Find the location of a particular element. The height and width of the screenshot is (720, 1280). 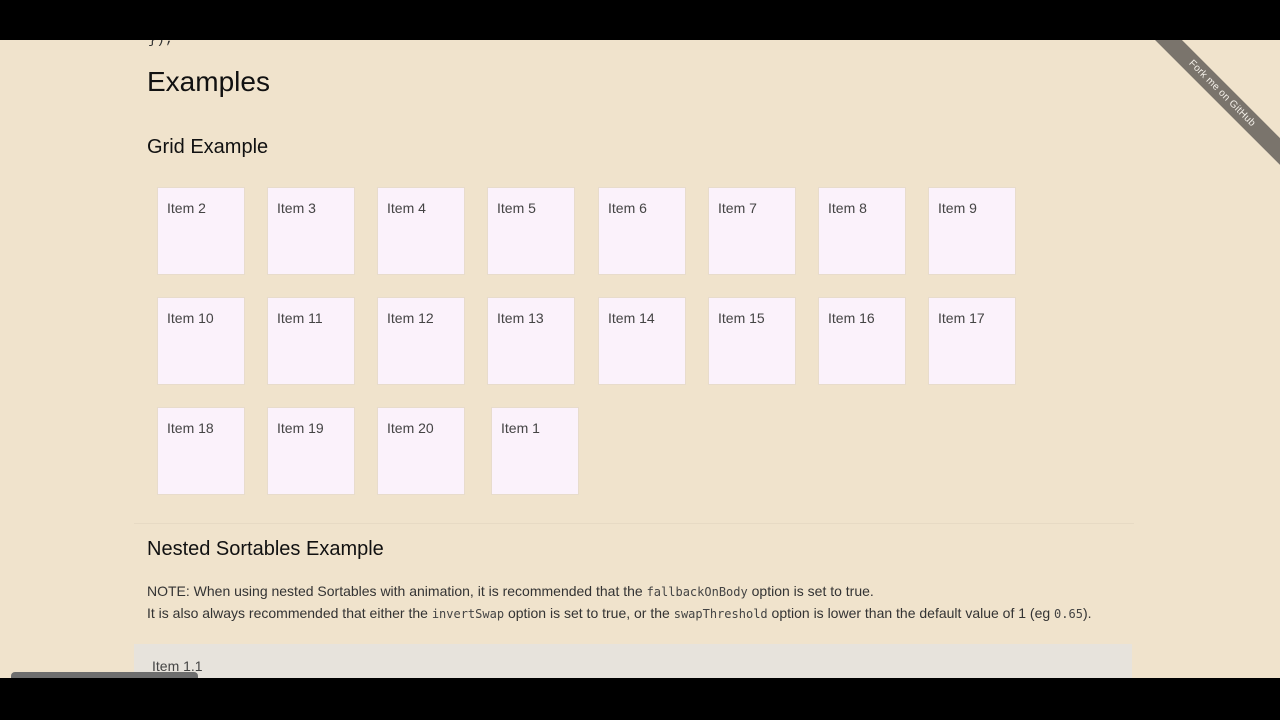

grid-item: Item 10 is located at coordinates (201, 341).